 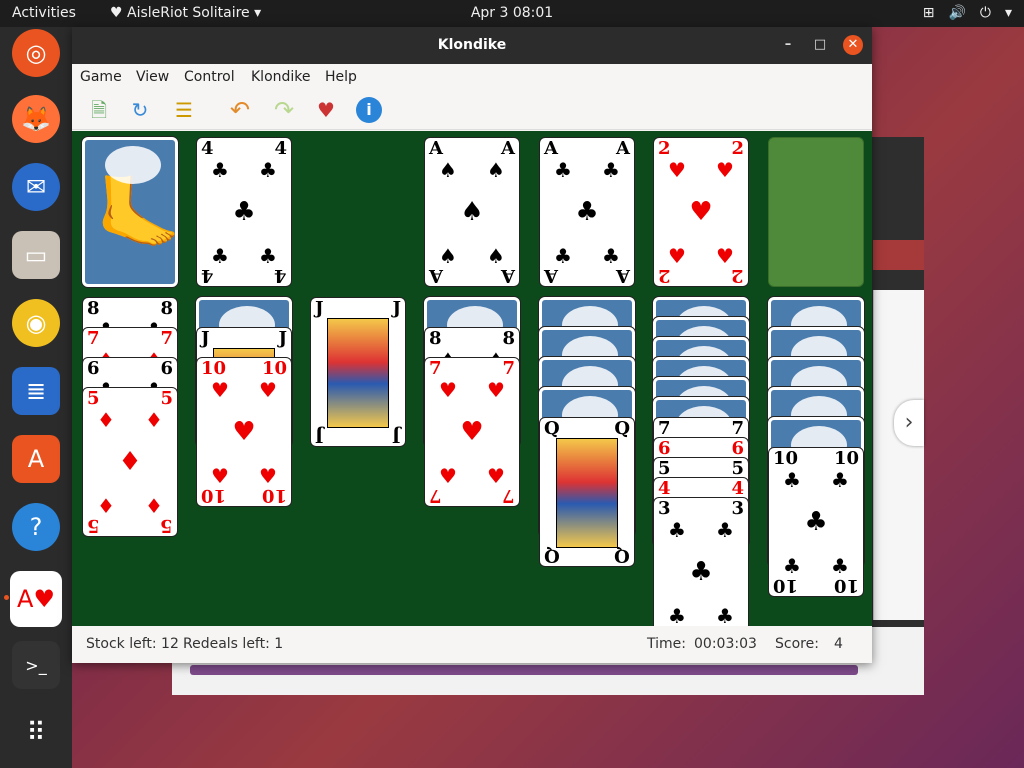 What do you see at coordinates (130, 462) in the screenshot?
I see `tableau-card: 5 5 5 5 ♦ ♦ ♦ ♦ ♦` at bounding box center [130, 462].